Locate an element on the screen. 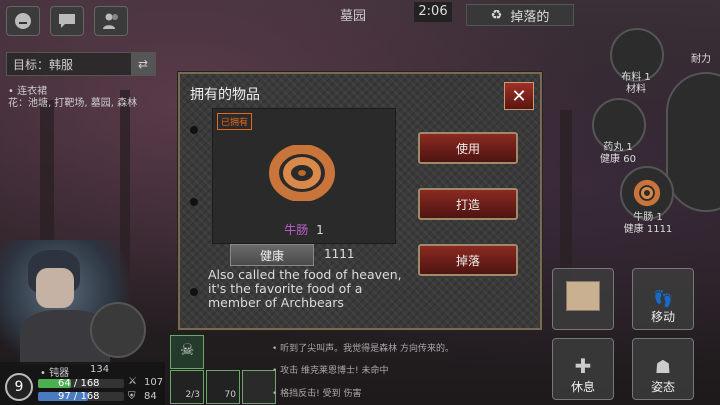  recycle-icon: ♻ is located at coordinates (496, 15).